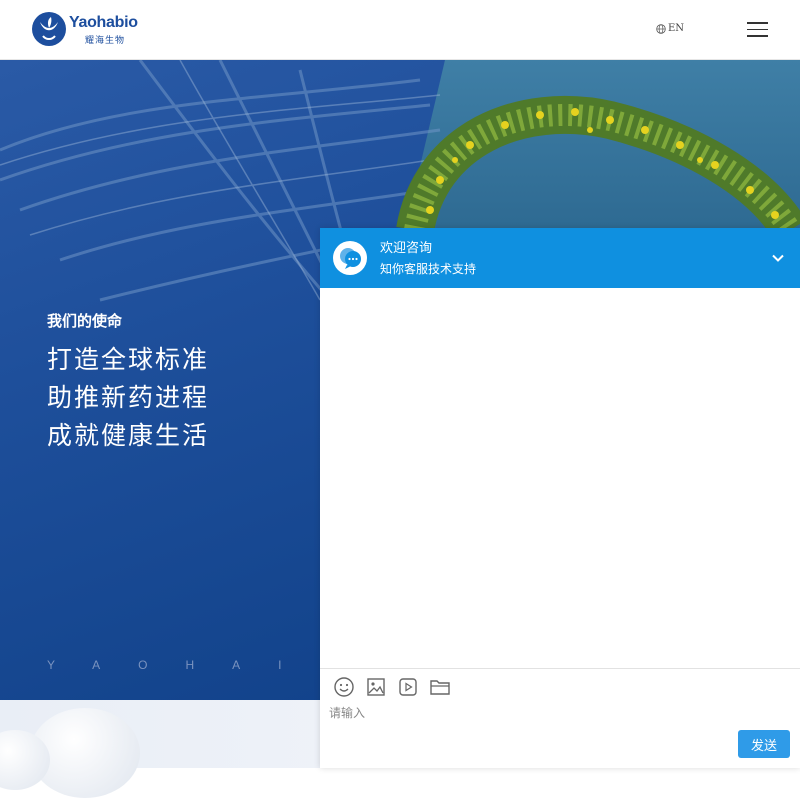  I want to click on chat-subtitle: 知你客服技术支持, so click(428, 269).